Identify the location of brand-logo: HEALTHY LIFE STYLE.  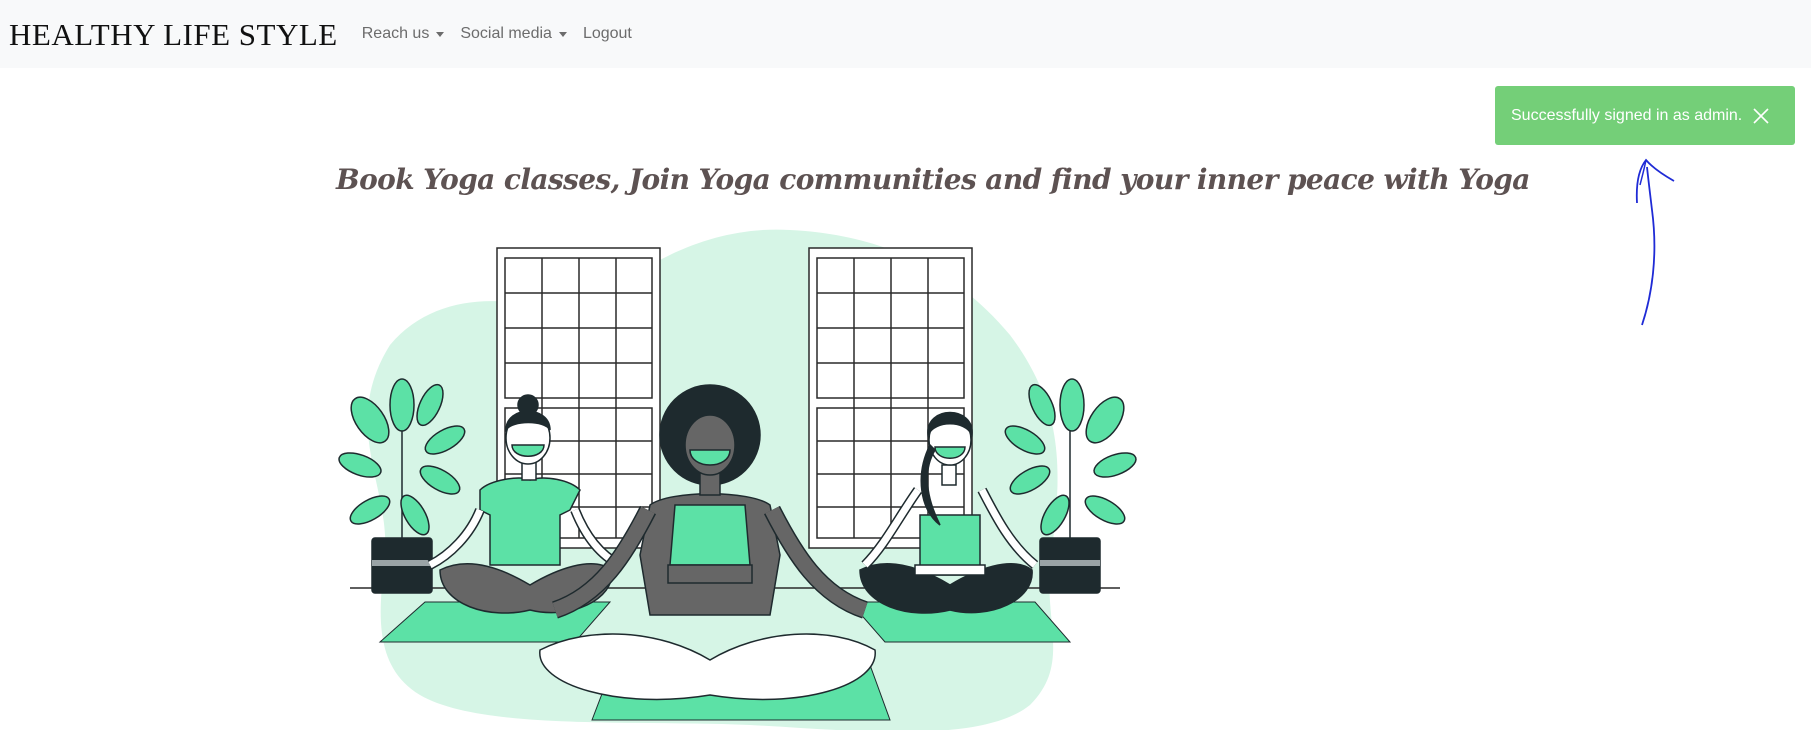
(173, 34).